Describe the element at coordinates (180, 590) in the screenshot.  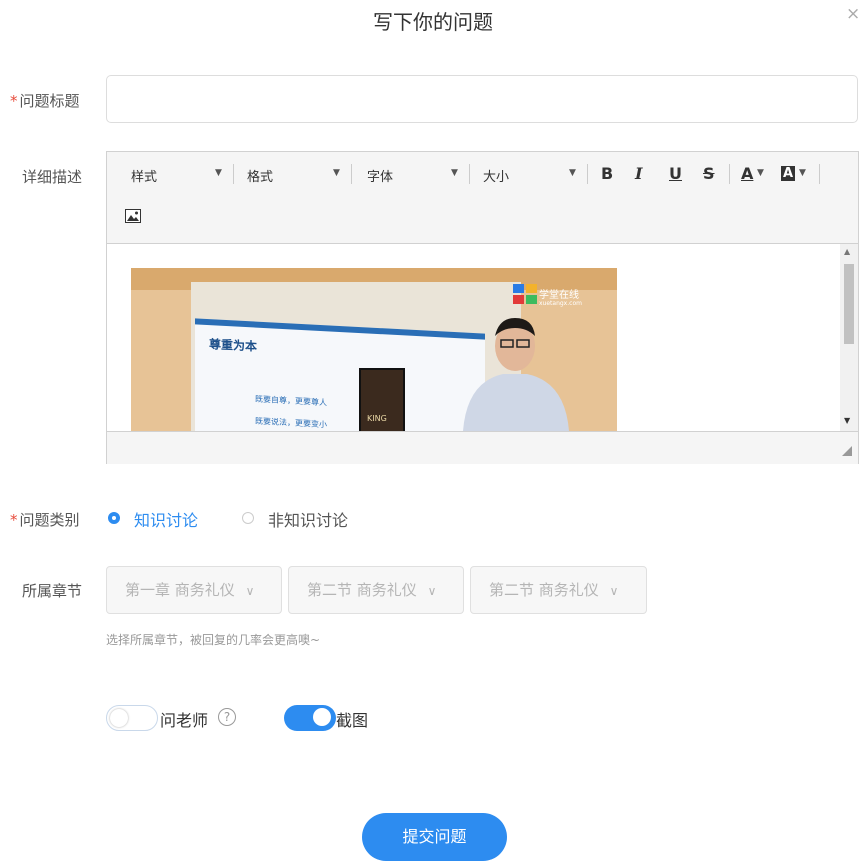
I see `chapter-select-value: 第一章 商务礼仪` at that location.